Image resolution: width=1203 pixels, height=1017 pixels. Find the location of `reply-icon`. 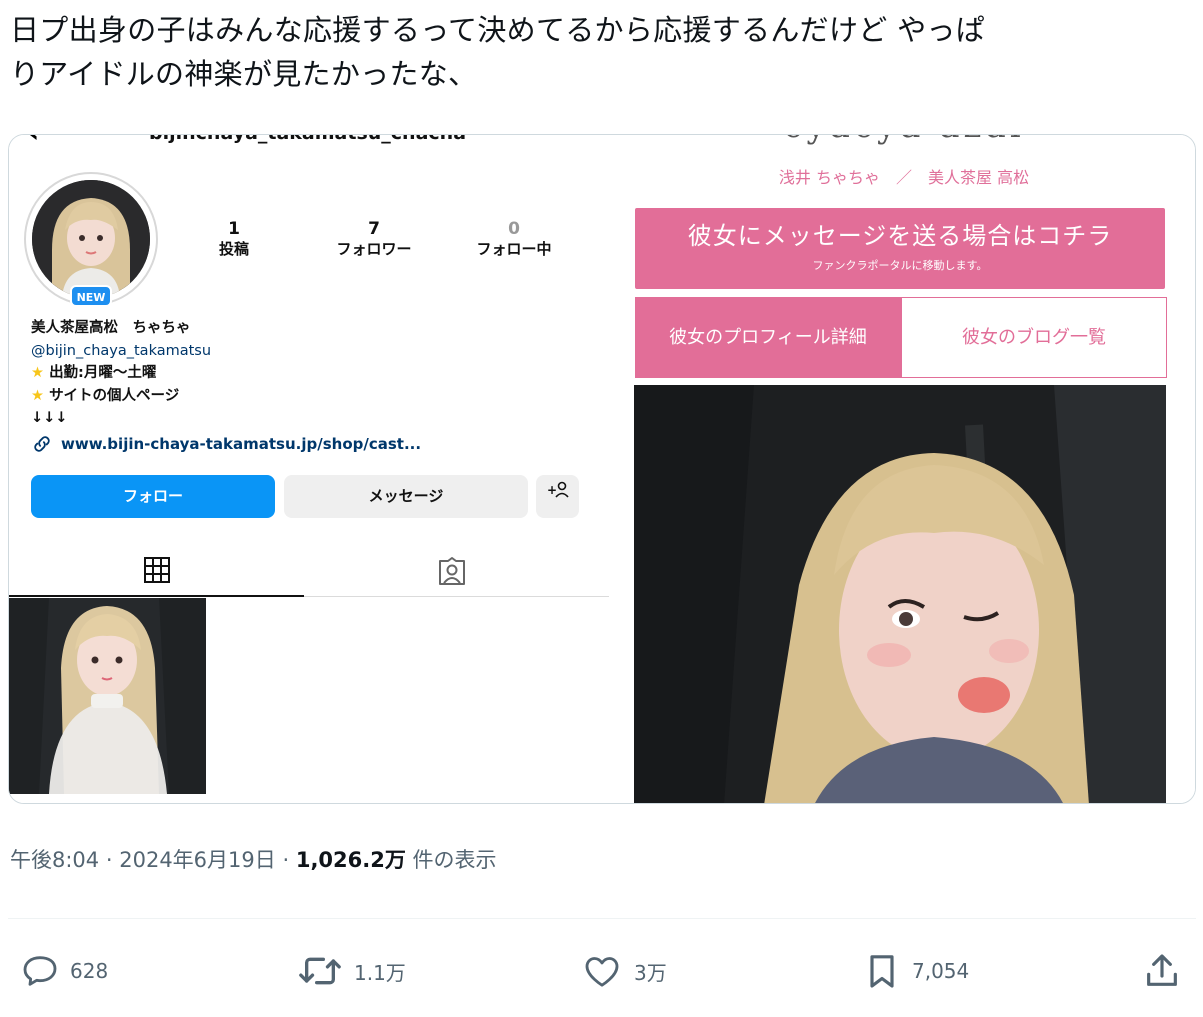

reply-icon is located at coordinates (40, 971).